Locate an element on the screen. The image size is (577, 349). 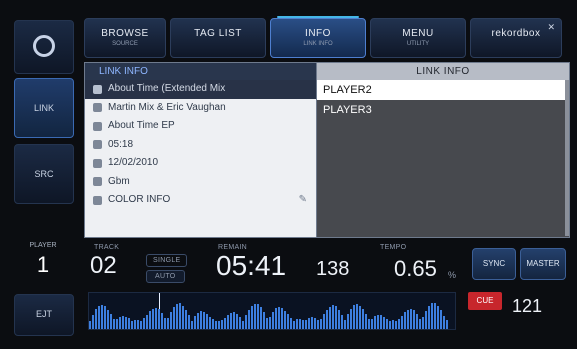
master-button: MASTER is located at coordinates (543, 264).